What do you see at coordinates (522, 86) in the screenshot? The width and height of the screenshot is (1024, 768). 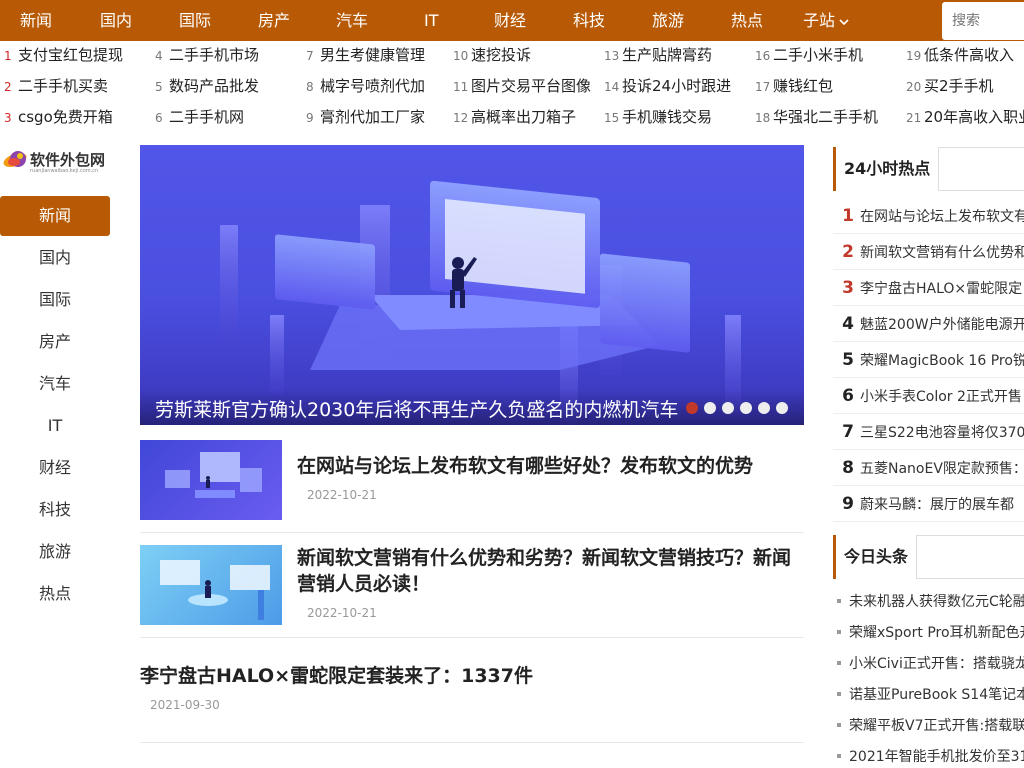 I see `keyword-link: 11 图片交易平台图像` at bounding box center [522, 86].